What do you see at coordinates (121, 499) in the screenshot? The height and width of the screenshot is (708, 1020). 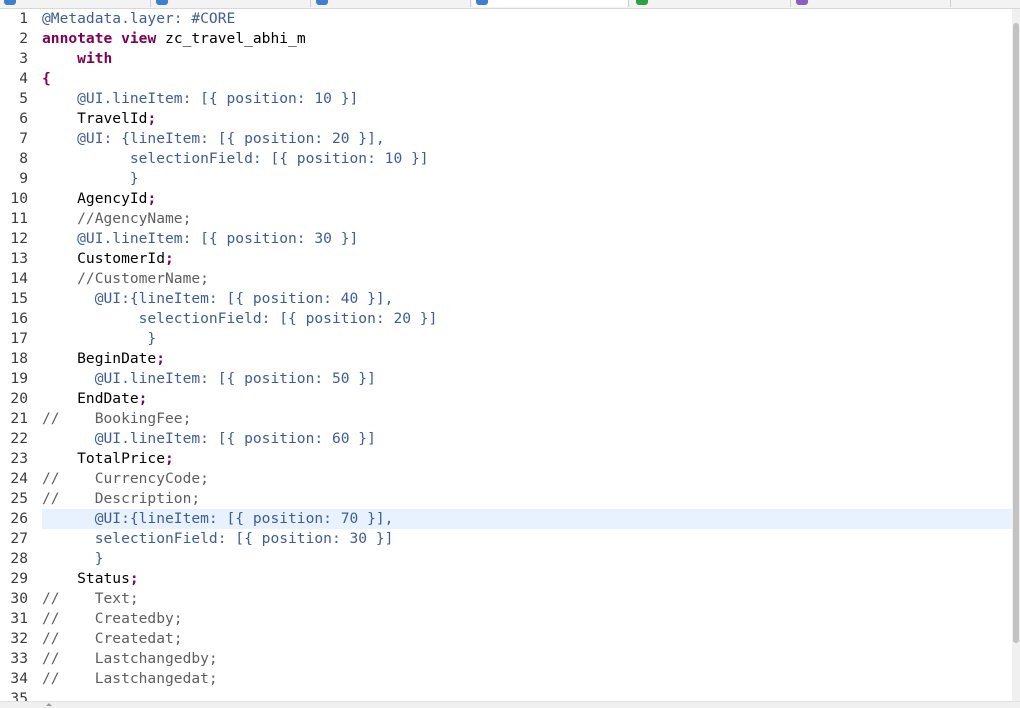 I see `code-text: // Description;` at bounding box center [121, 499].